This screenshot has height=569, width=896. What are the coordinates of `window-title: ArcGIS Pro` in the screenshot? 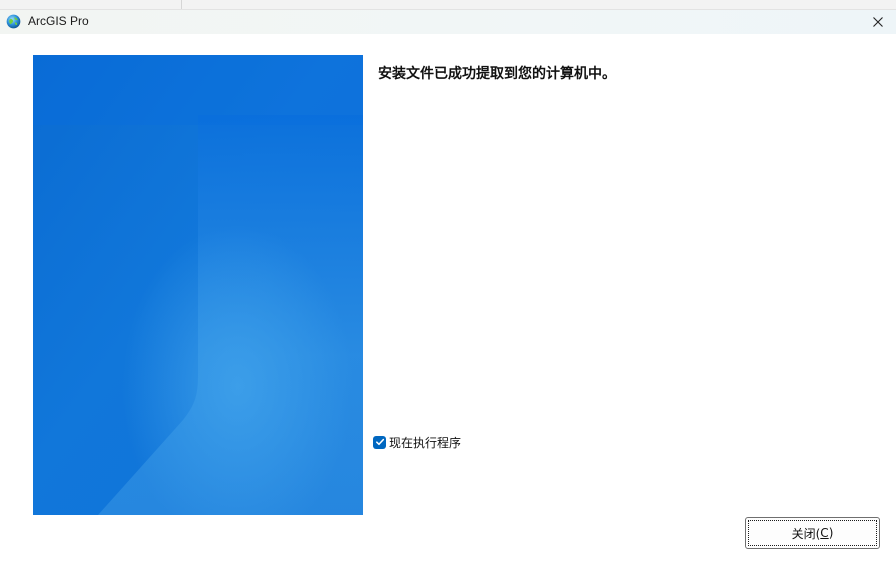 It's located at (58, 21).